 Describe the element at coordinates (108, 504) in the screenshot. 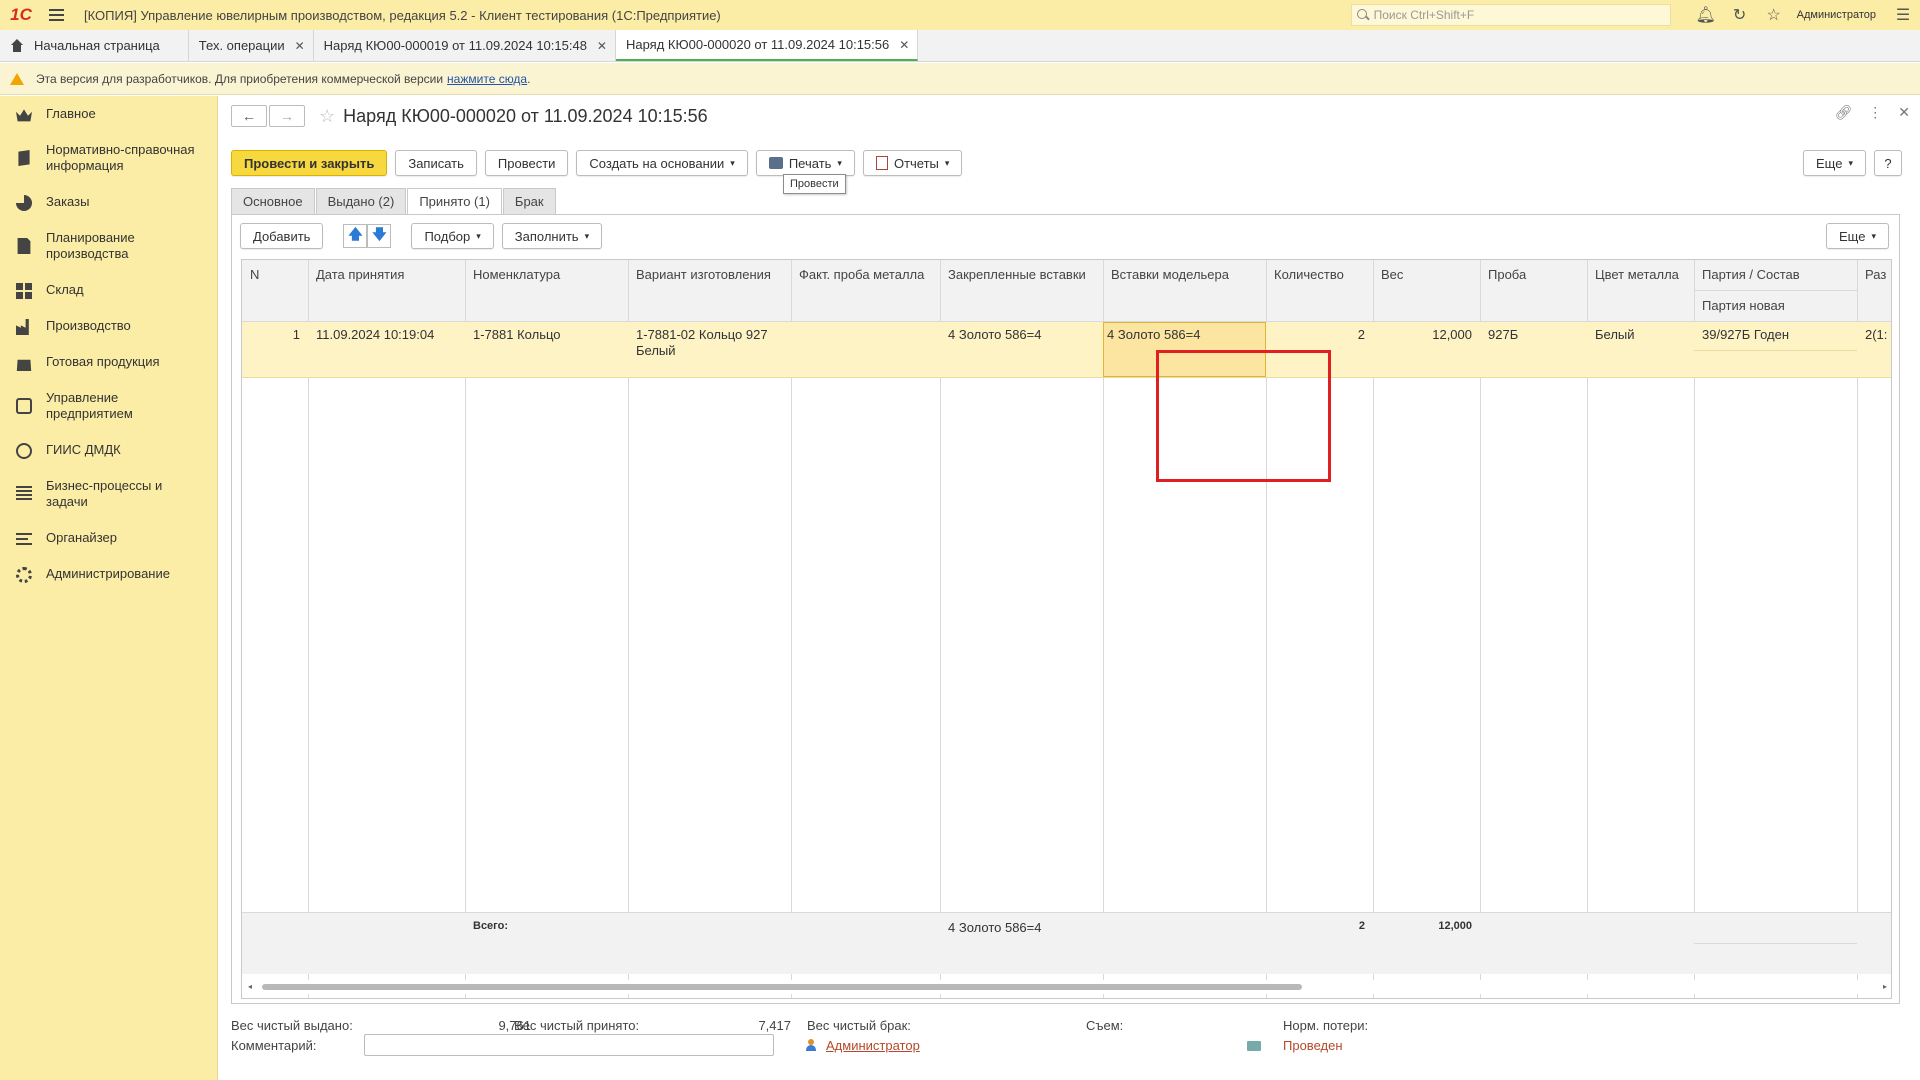

I see `sidebar-item-business-processes: Бизнес-процессы и задачи` at that location.